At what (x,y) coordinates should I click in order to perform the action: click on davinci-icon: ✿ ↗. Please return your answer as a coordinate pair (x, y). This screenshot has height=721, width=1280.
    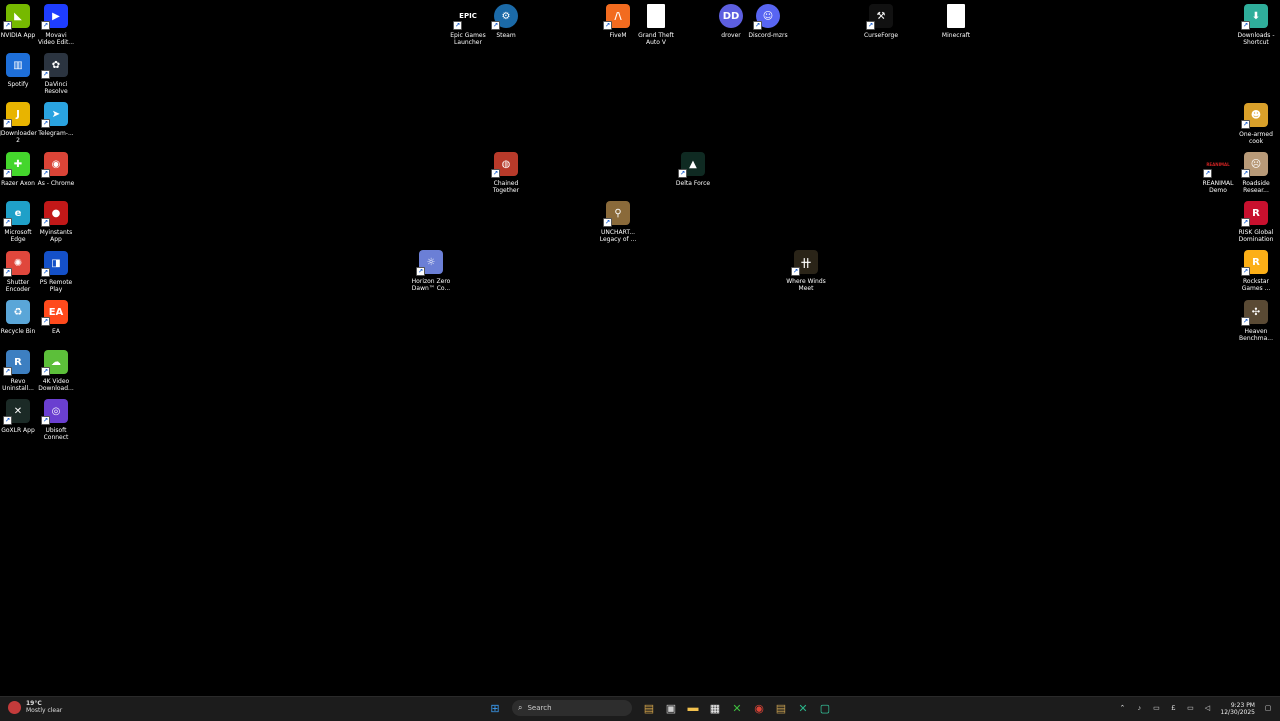
    Looking at the image, I should click on (54, 66).